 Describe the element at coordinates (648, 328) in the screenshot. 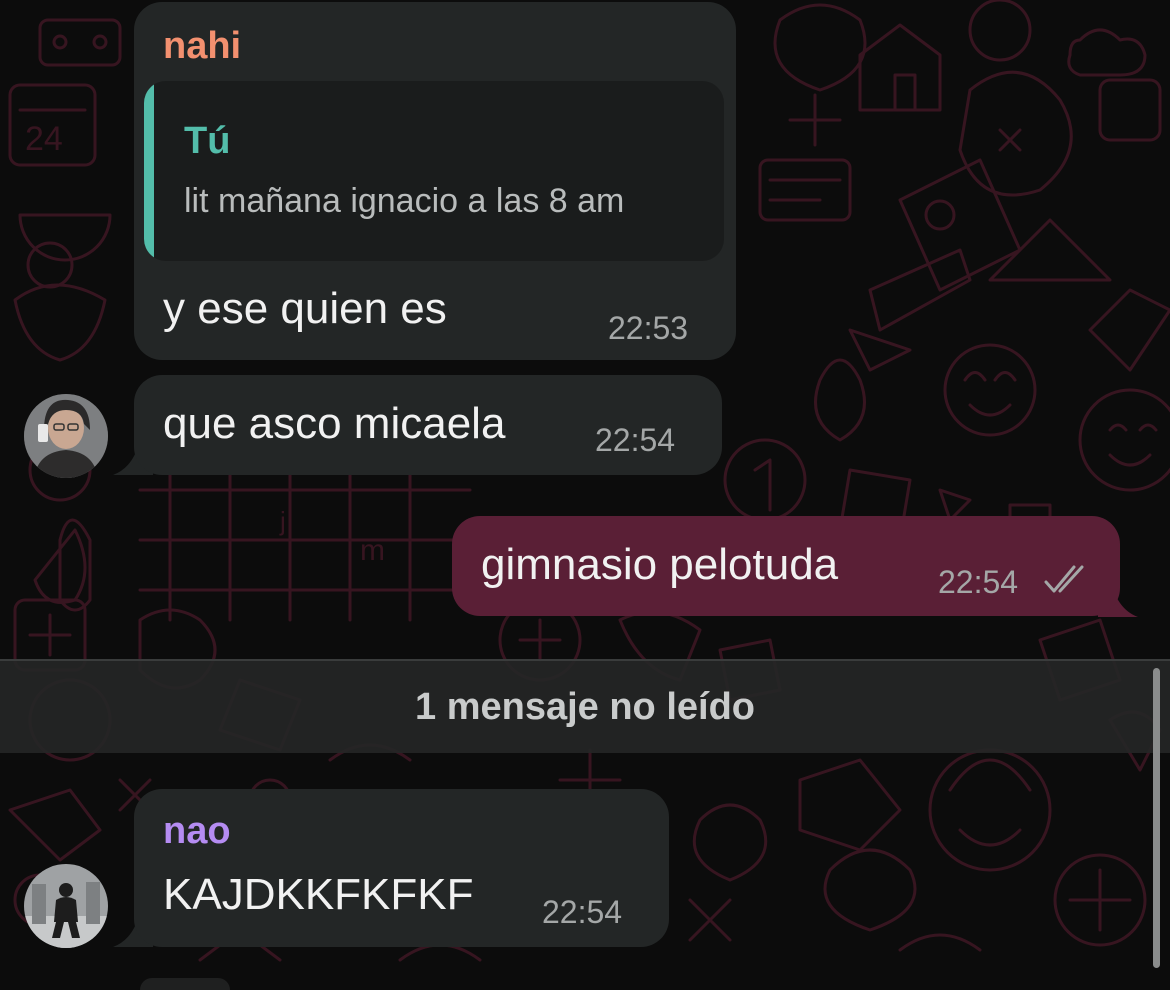

I see `message-time: 22:53` at that location.